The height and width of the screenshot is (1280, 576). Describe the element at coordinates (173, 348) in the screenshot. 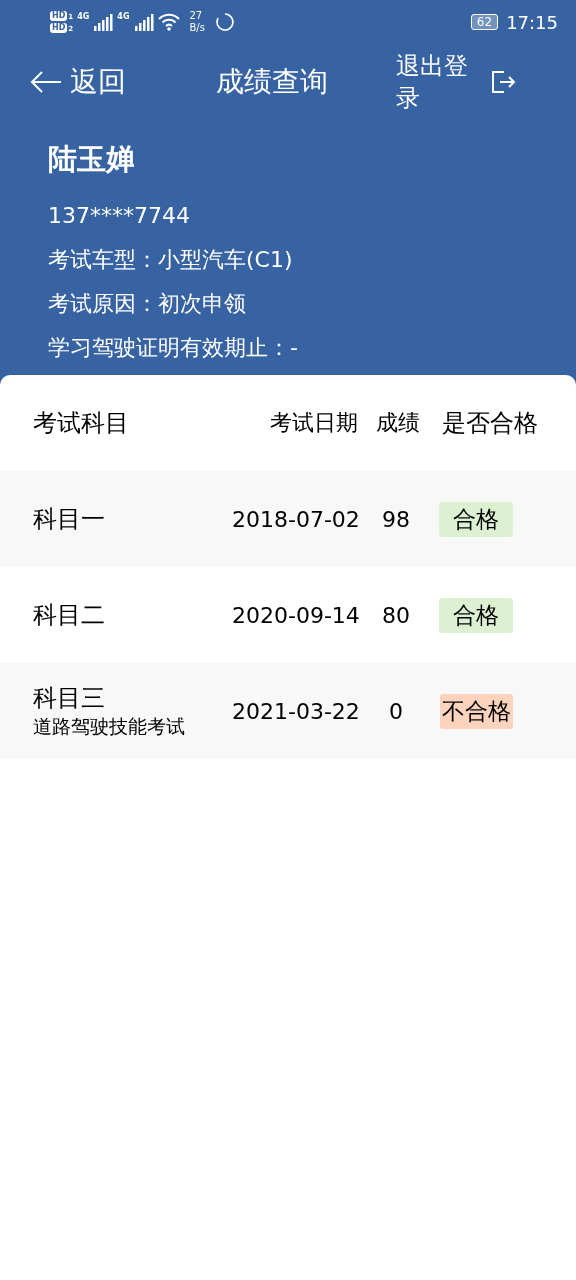

I see `info-line: 学习驾驶证明有效期止：-` at that location.